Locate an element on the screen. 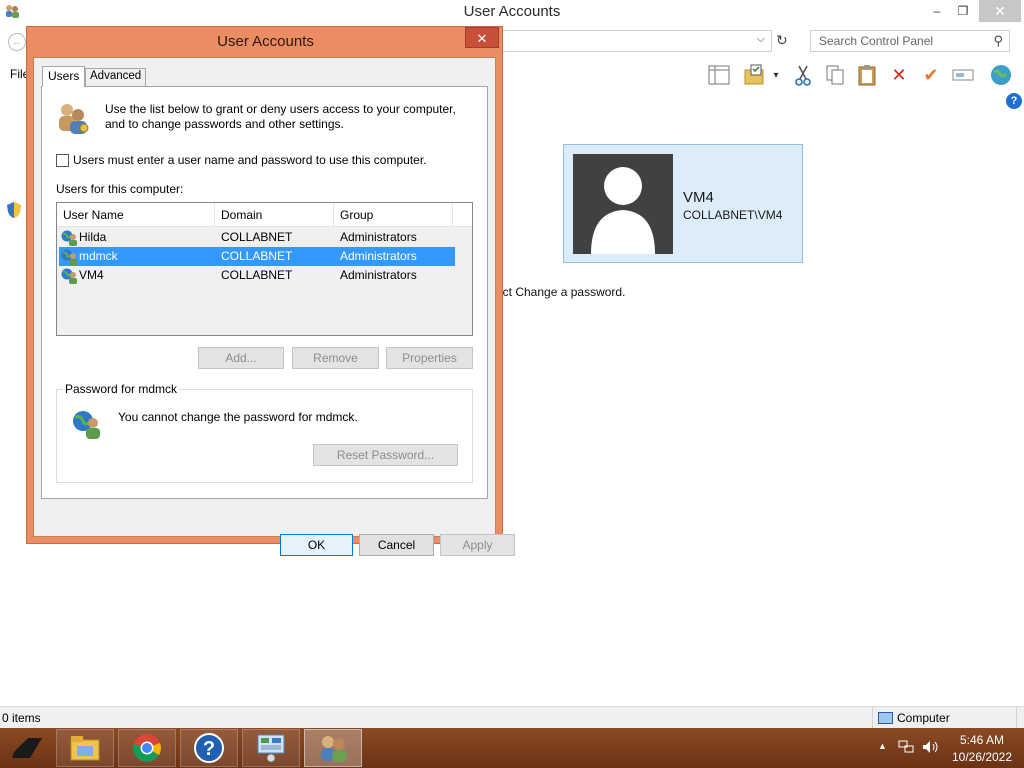  address-bar: ⌵ is located at coordinates (636, 41).